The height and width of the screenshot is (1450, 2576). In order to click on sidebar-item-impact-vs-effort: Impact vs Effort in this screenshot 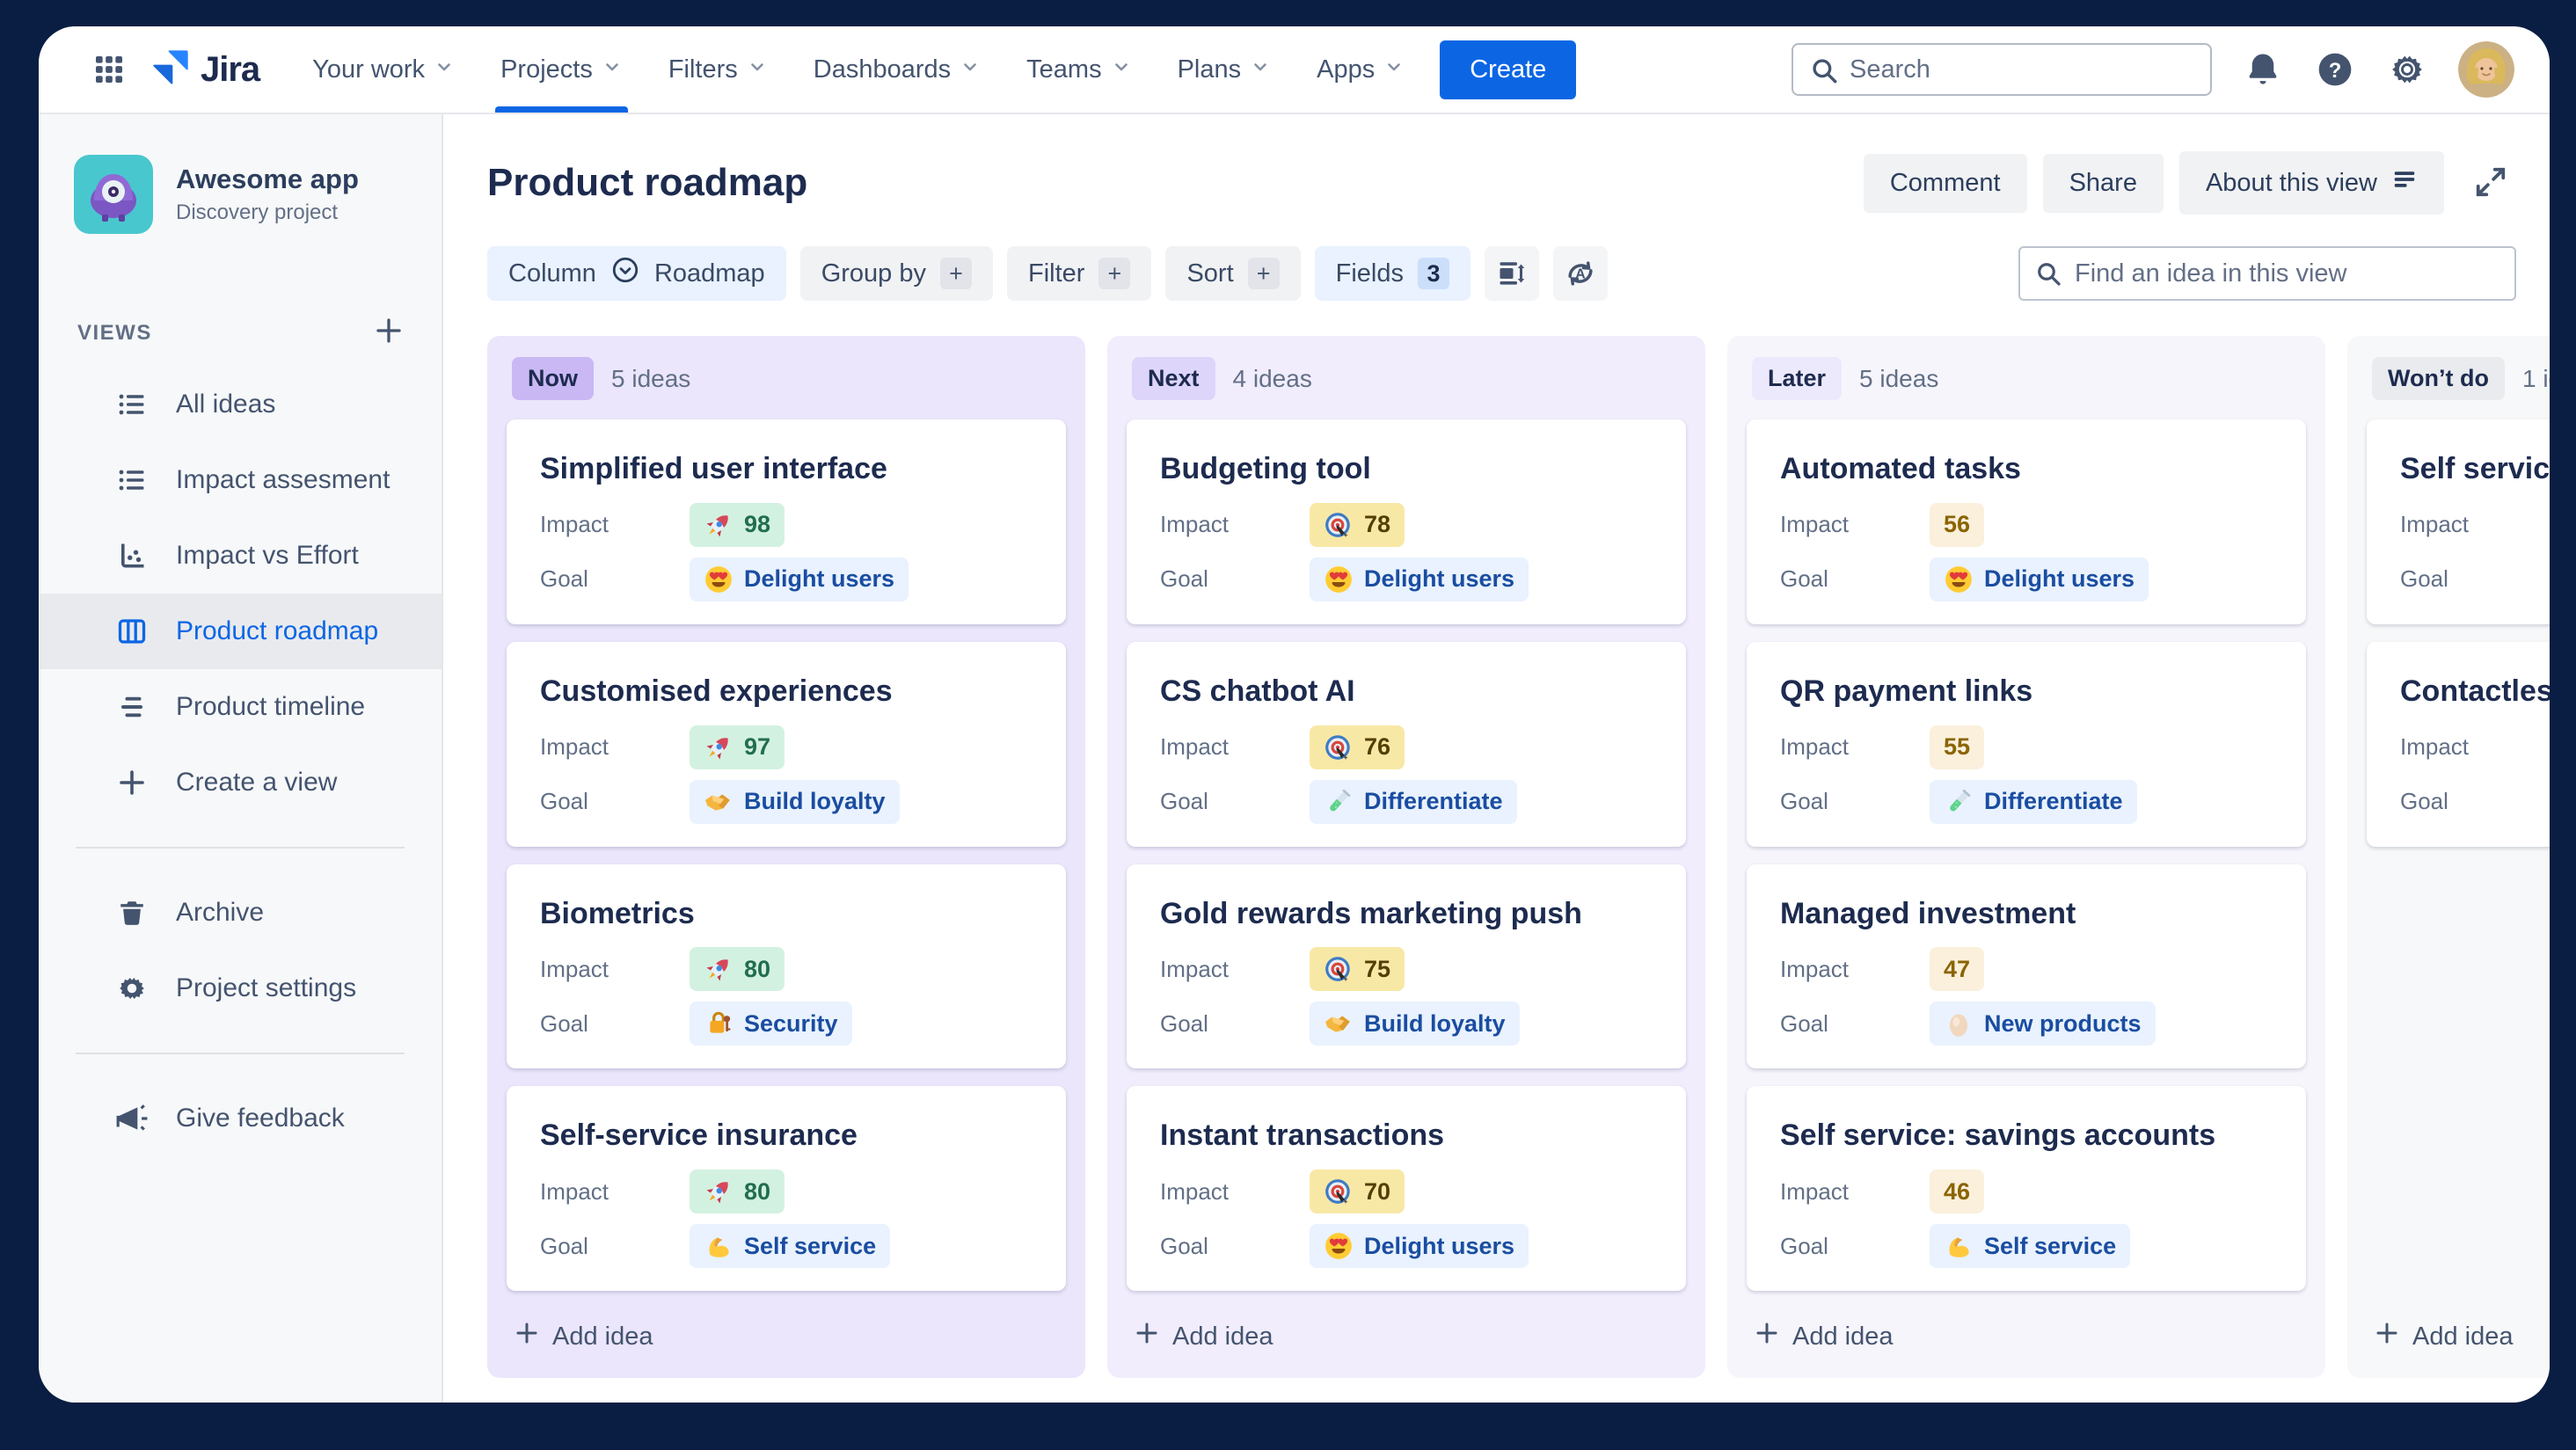, I will do `click(240, 556)`.